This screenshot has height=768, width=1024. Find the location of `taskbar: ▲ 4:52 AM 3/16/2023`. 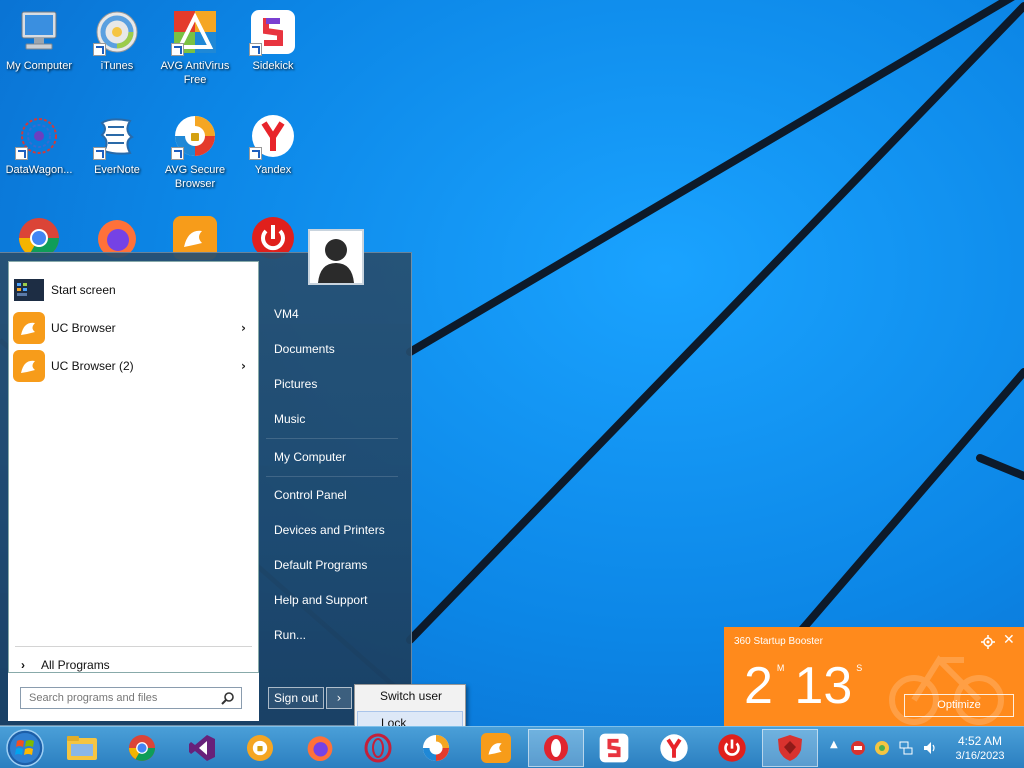

taskbar: ▲ 4:52 AM 3/16/2023 is located at coordinates (512, 747).